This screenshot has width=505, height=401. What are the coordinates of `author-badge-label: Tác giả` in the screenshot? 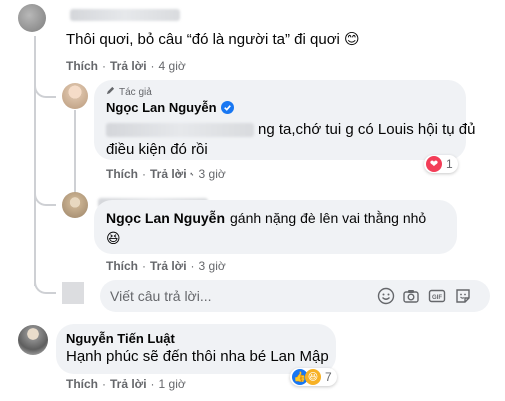 It's located at (135, 92).